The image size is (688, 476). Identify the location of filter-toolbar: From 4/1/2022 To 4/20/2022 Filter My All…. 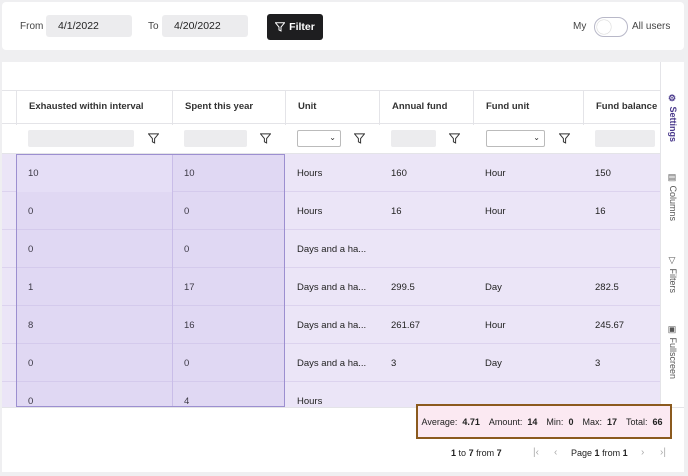
(343, 26).